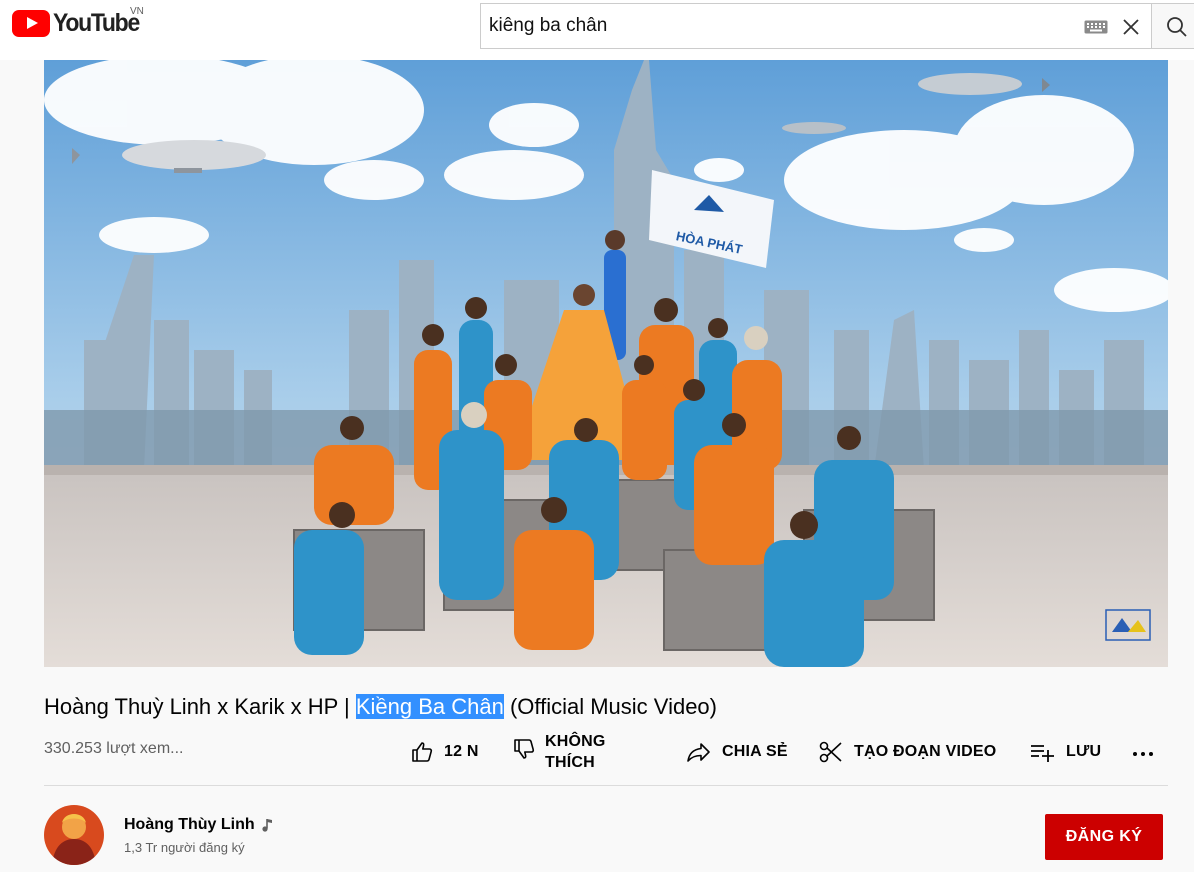 The width and height of the screenshot is (1194, 872). What do you see at coordinates (1096, 27) in the screenshot?
I see `keyboard-icon` at bounding box center [1096, 27].